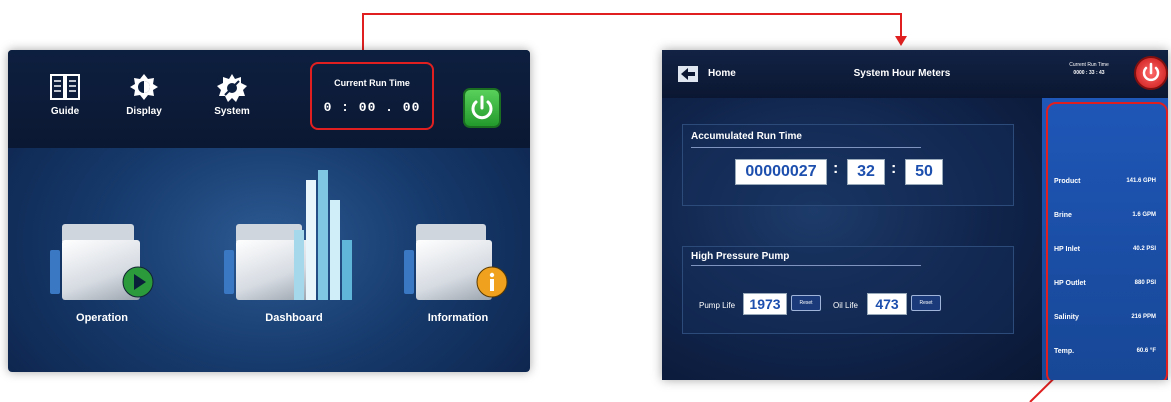  What do you see at coordinates (1107, 219) in the screenshot?
I see `param-row: Brine 1.6 GPM` at bounding box center [1107, 219].